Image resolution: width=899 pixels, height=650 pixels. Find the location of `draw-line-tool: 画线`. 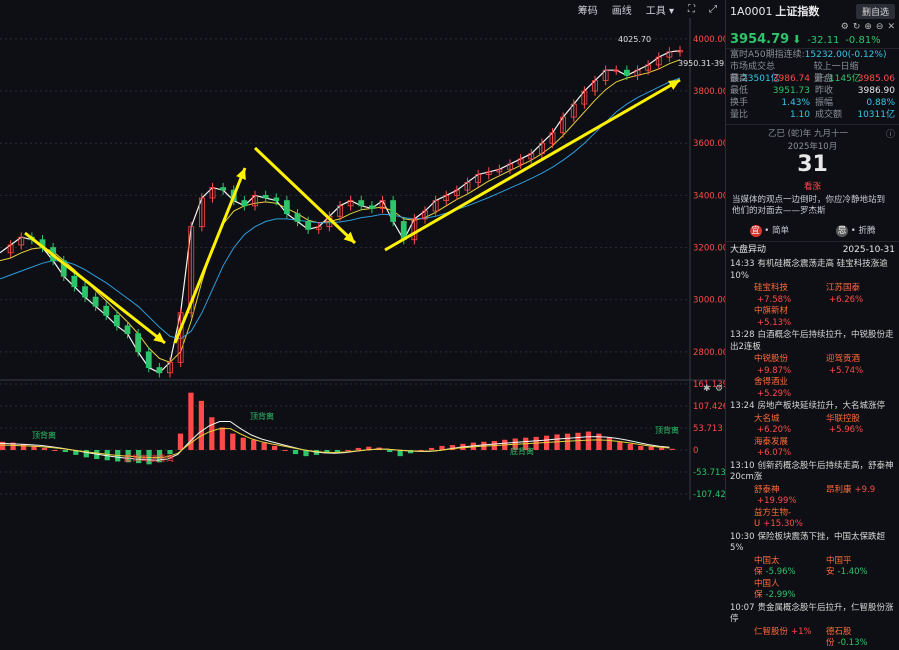

draw-line-tool: 画线 is located at coordinates (622, 9).